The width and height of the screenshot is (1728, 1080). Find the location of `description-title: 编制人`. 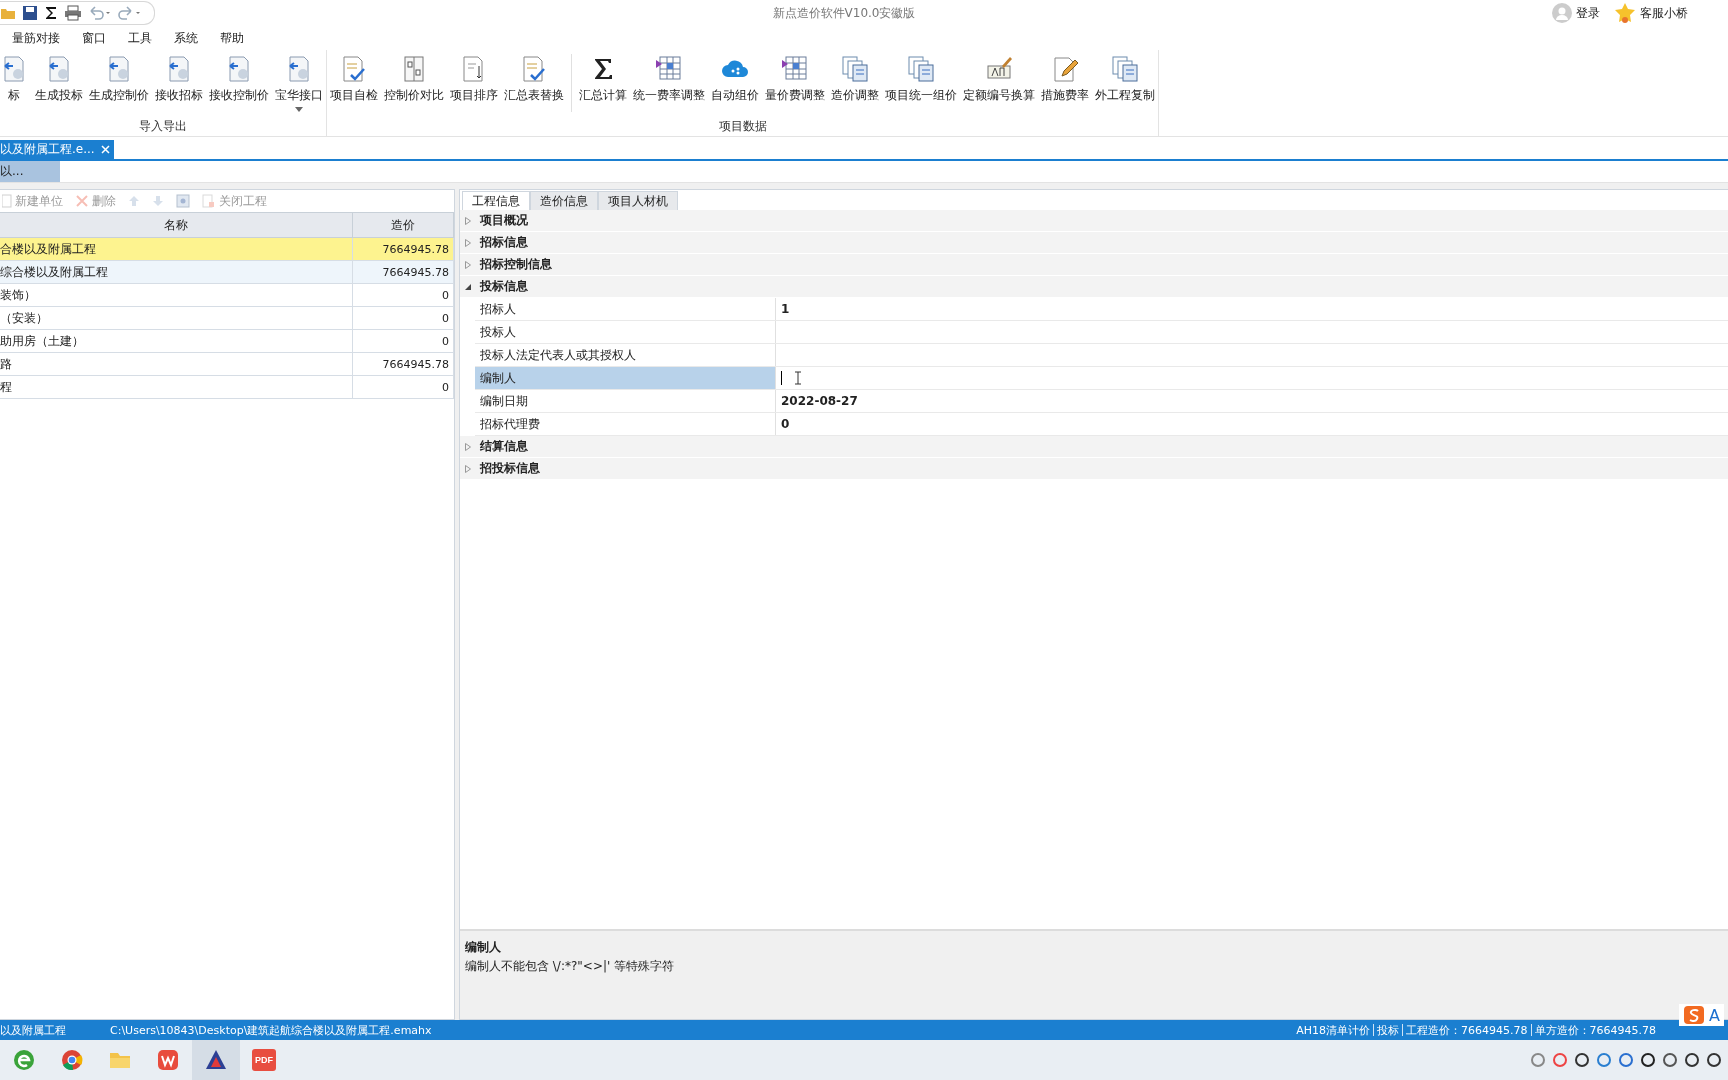

description-title: 编制人 is located at coordinates (483, 947).